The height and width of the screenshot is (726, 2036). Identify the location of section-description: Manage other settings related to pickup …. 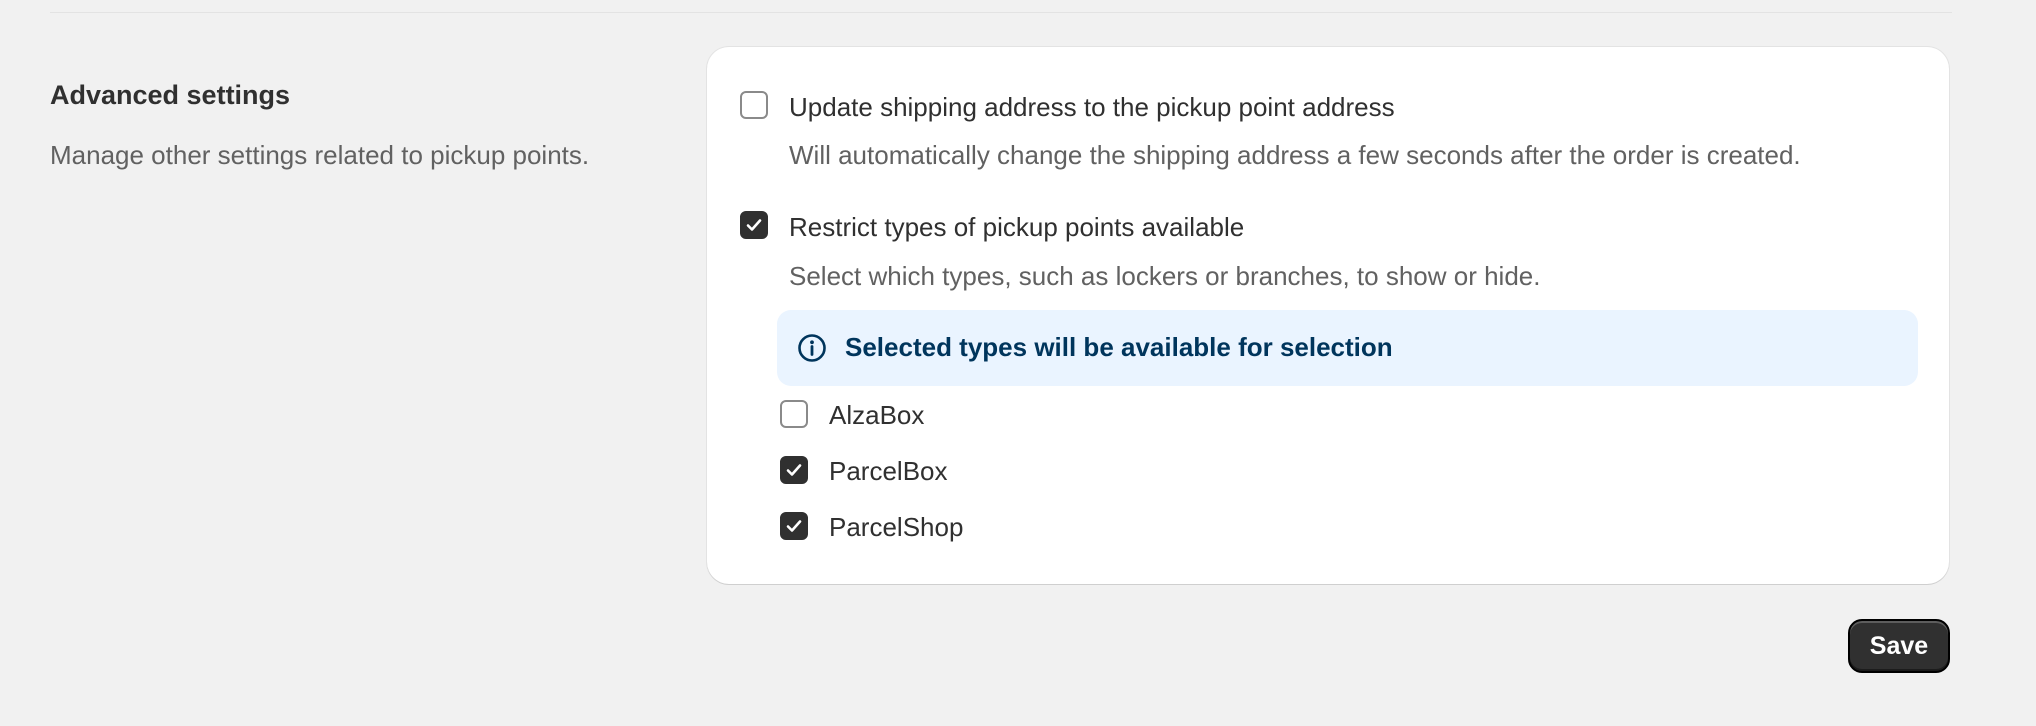
(320, 155).